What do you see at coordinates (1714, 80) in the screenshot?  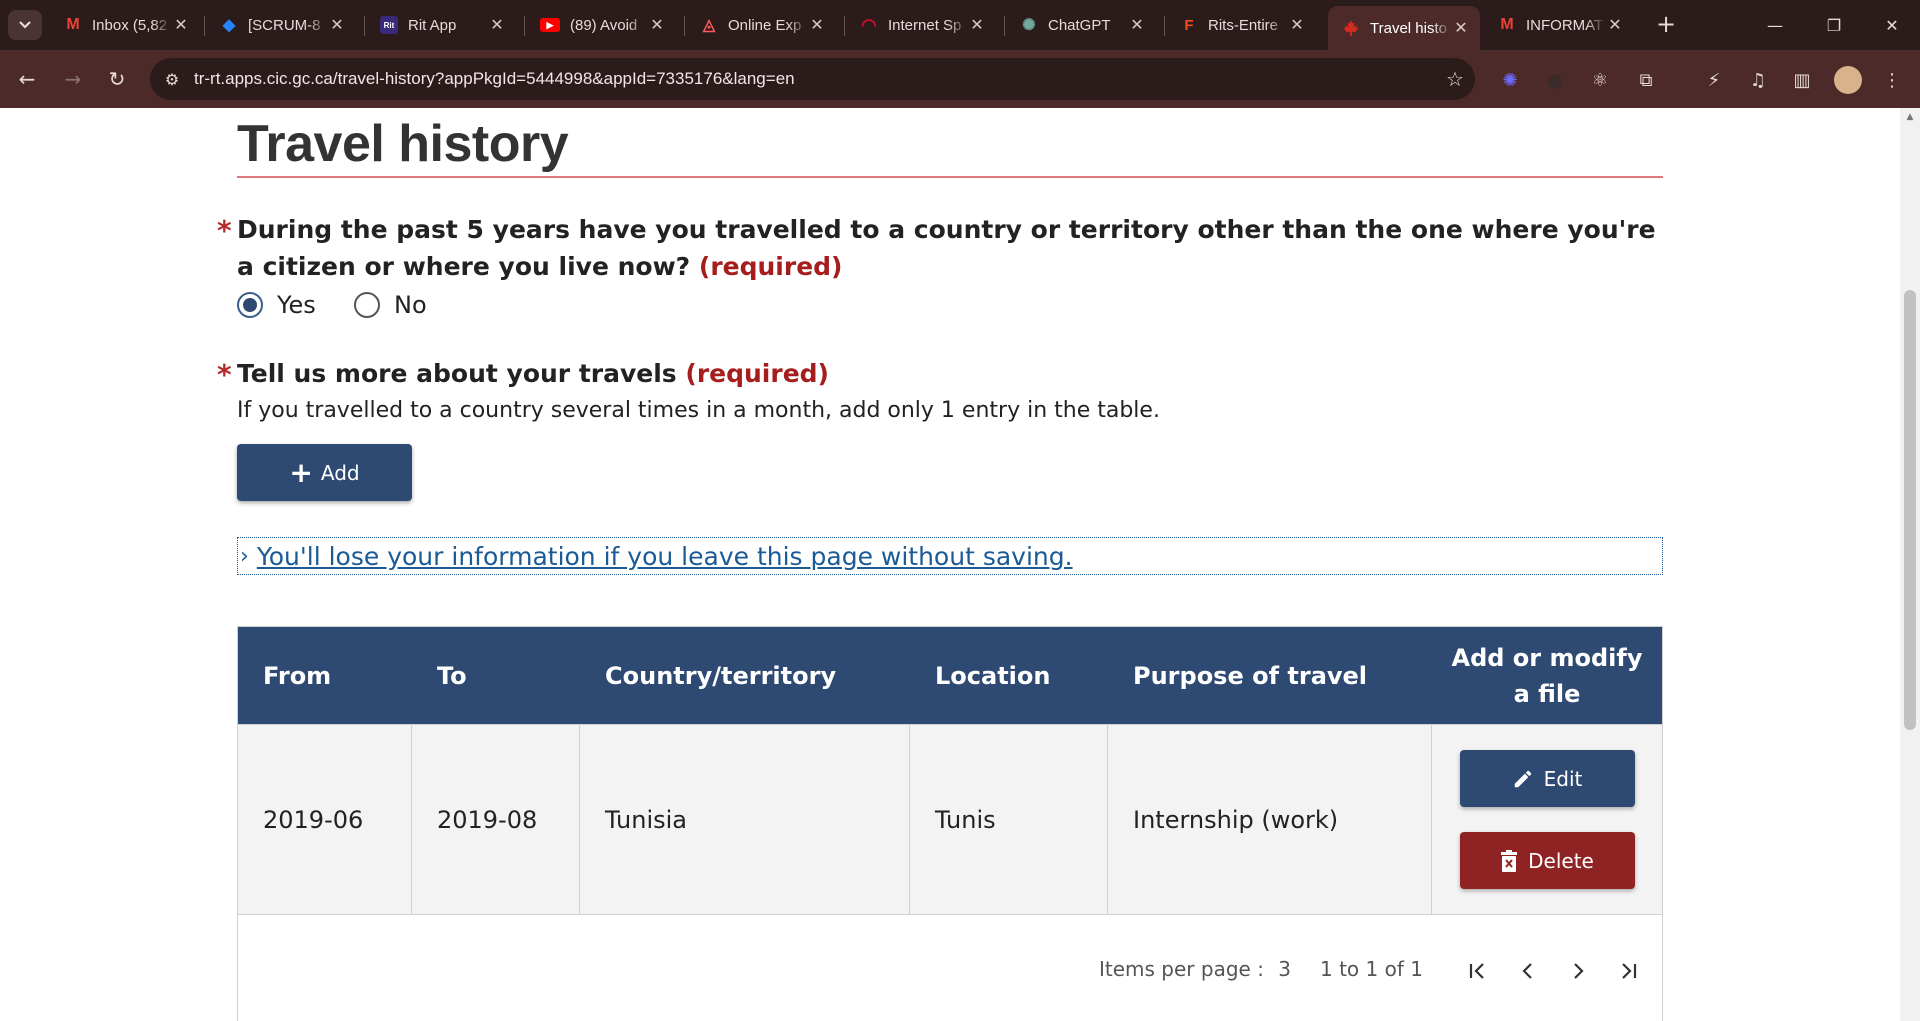 I see `performance-icon: ⚡` at bounding box center [1714, 80].